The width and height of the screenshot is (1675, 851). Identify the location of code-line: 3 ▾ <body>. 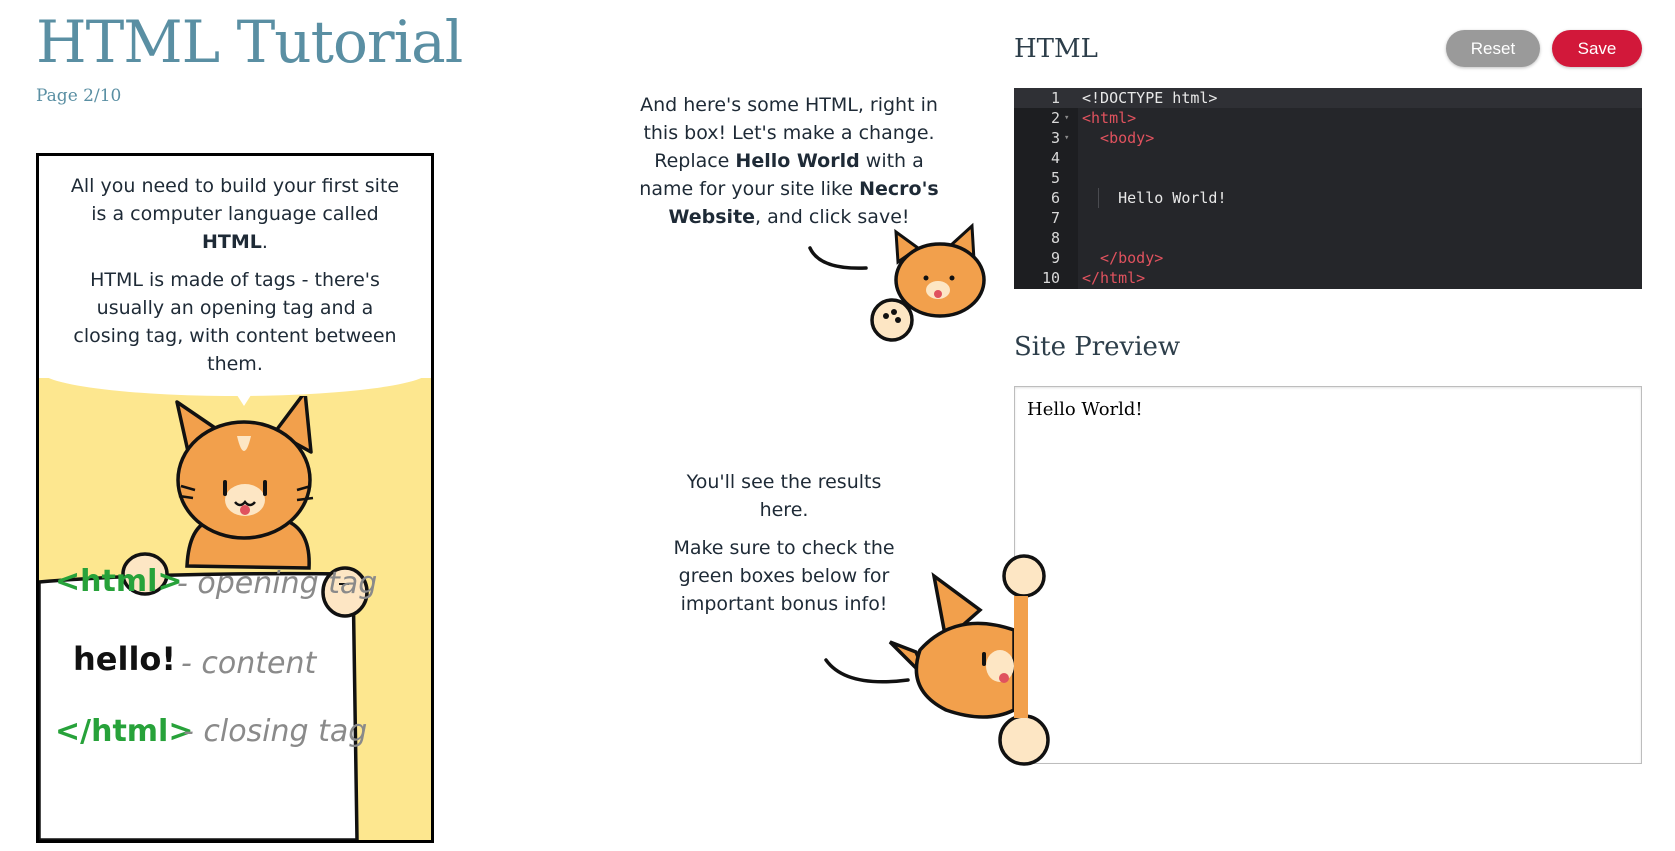
(1328, 138).